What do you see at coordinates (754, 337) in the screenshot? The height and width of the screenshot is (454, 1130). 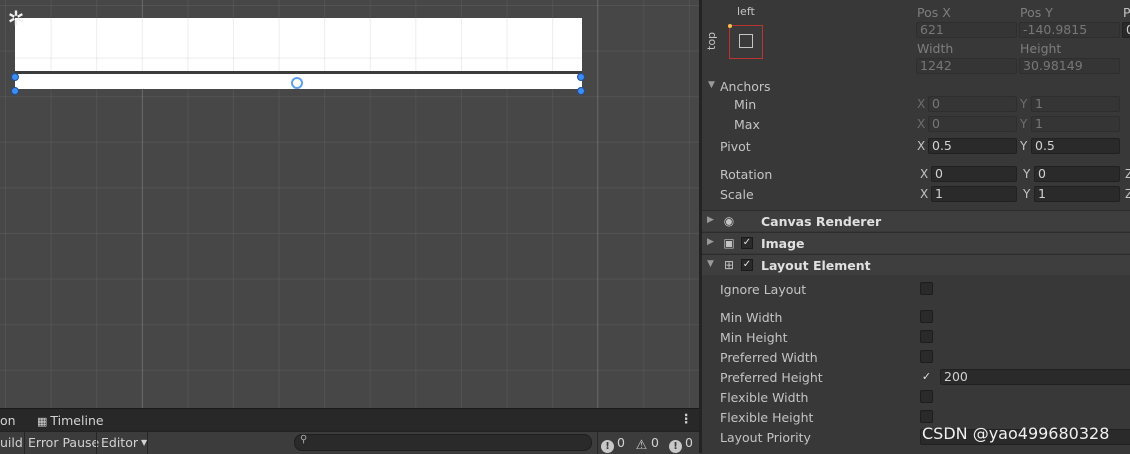 I see `min-height-label: Min Height` at bounding box center [754, 337].